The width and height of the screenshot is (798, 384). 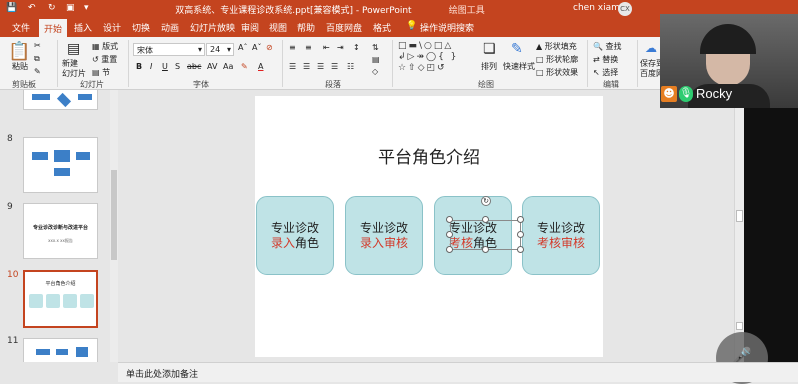 What do you see at coordinates (411, 26) in the screenshot?
I see `lightbulb-icon: 💡` at bounding box center [411, 26].